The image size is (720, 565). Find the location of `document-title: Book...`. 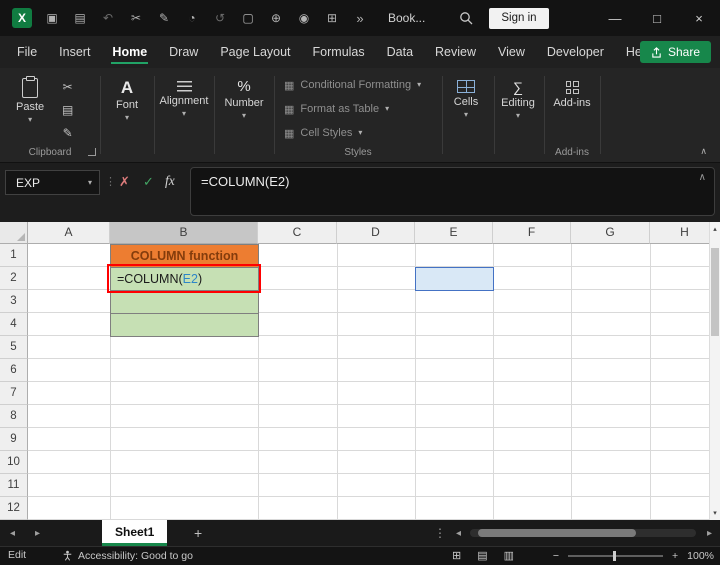

document-title: Book... is located at coordinates (406, 18).